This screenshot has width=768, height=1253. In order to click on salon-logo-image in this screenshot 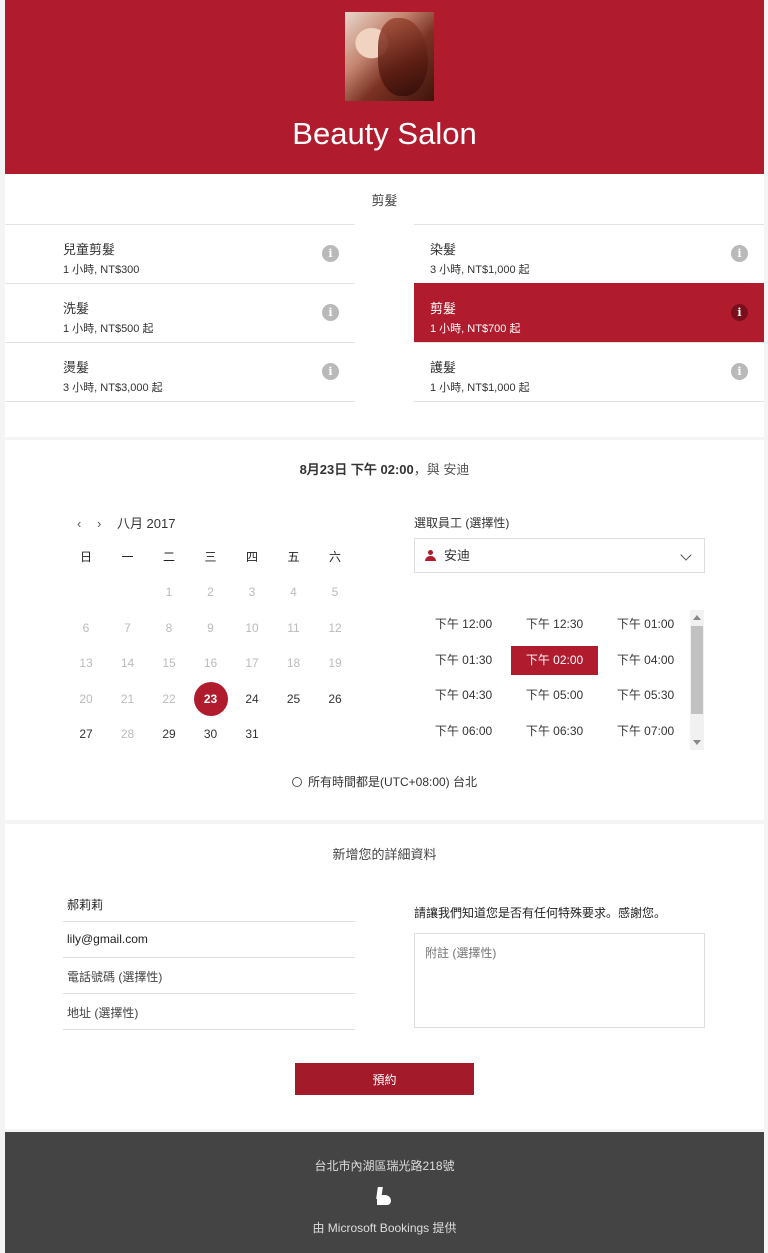, I will do `click(389, 56)`.